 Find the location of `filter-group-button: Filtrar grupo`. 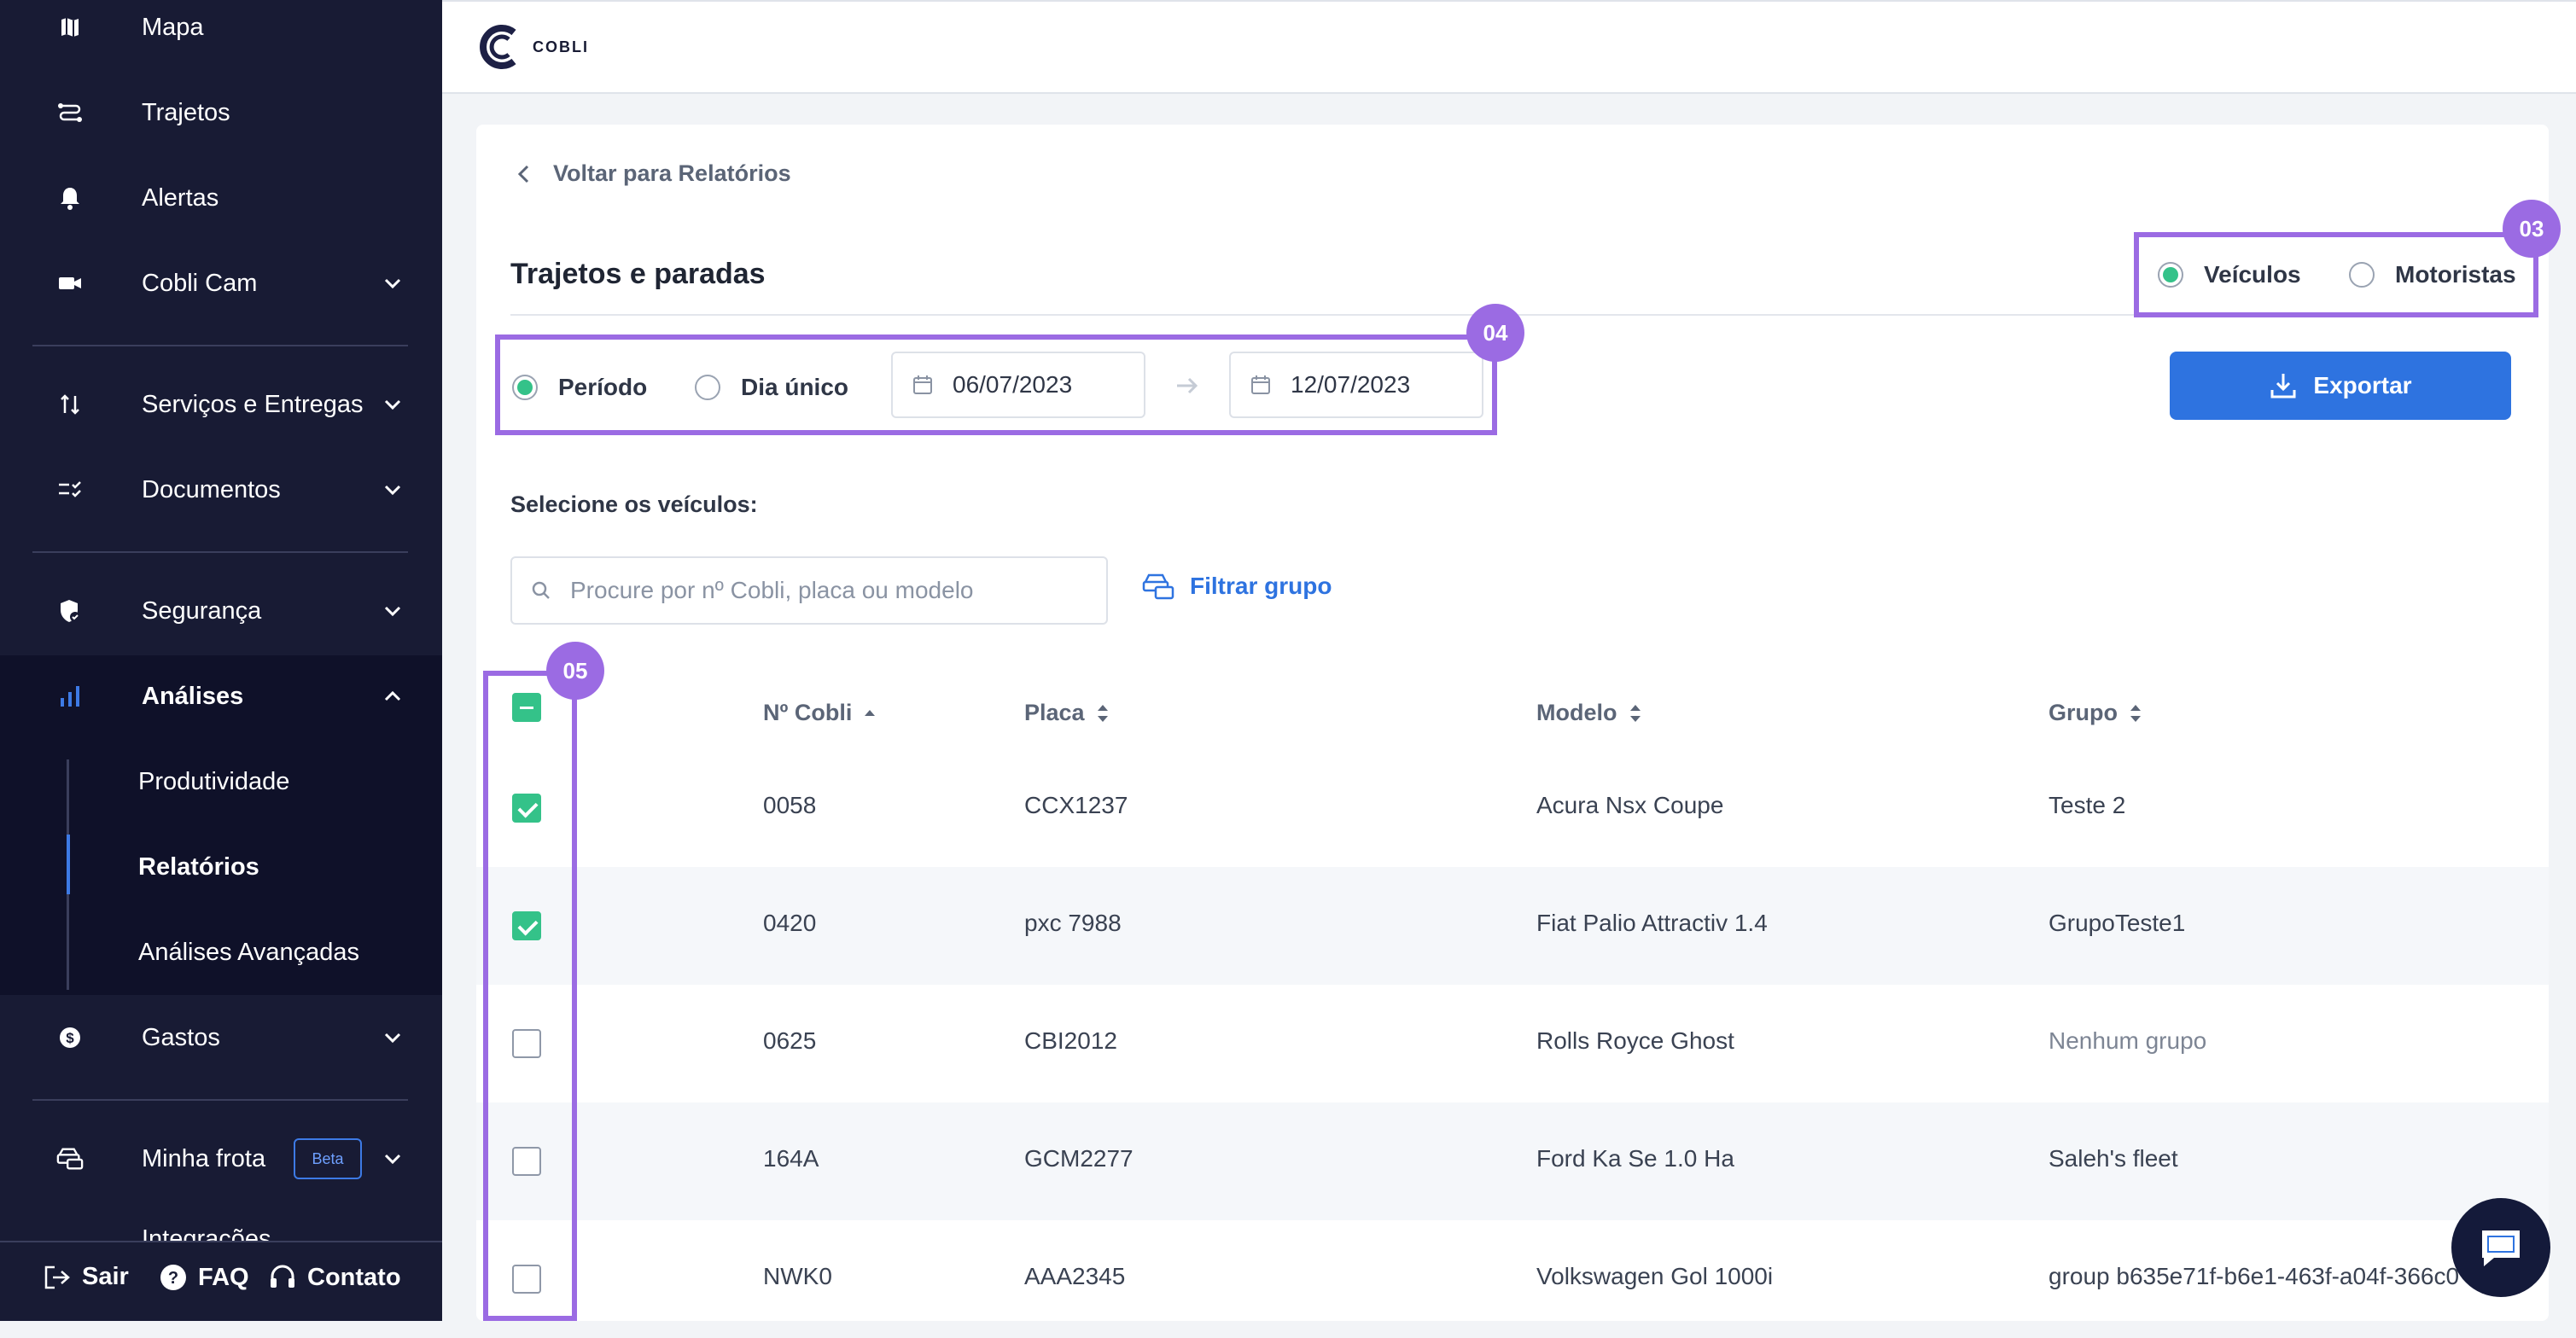

filter-group-button: Filtrar grupo is located at coordinates (1237, 586).